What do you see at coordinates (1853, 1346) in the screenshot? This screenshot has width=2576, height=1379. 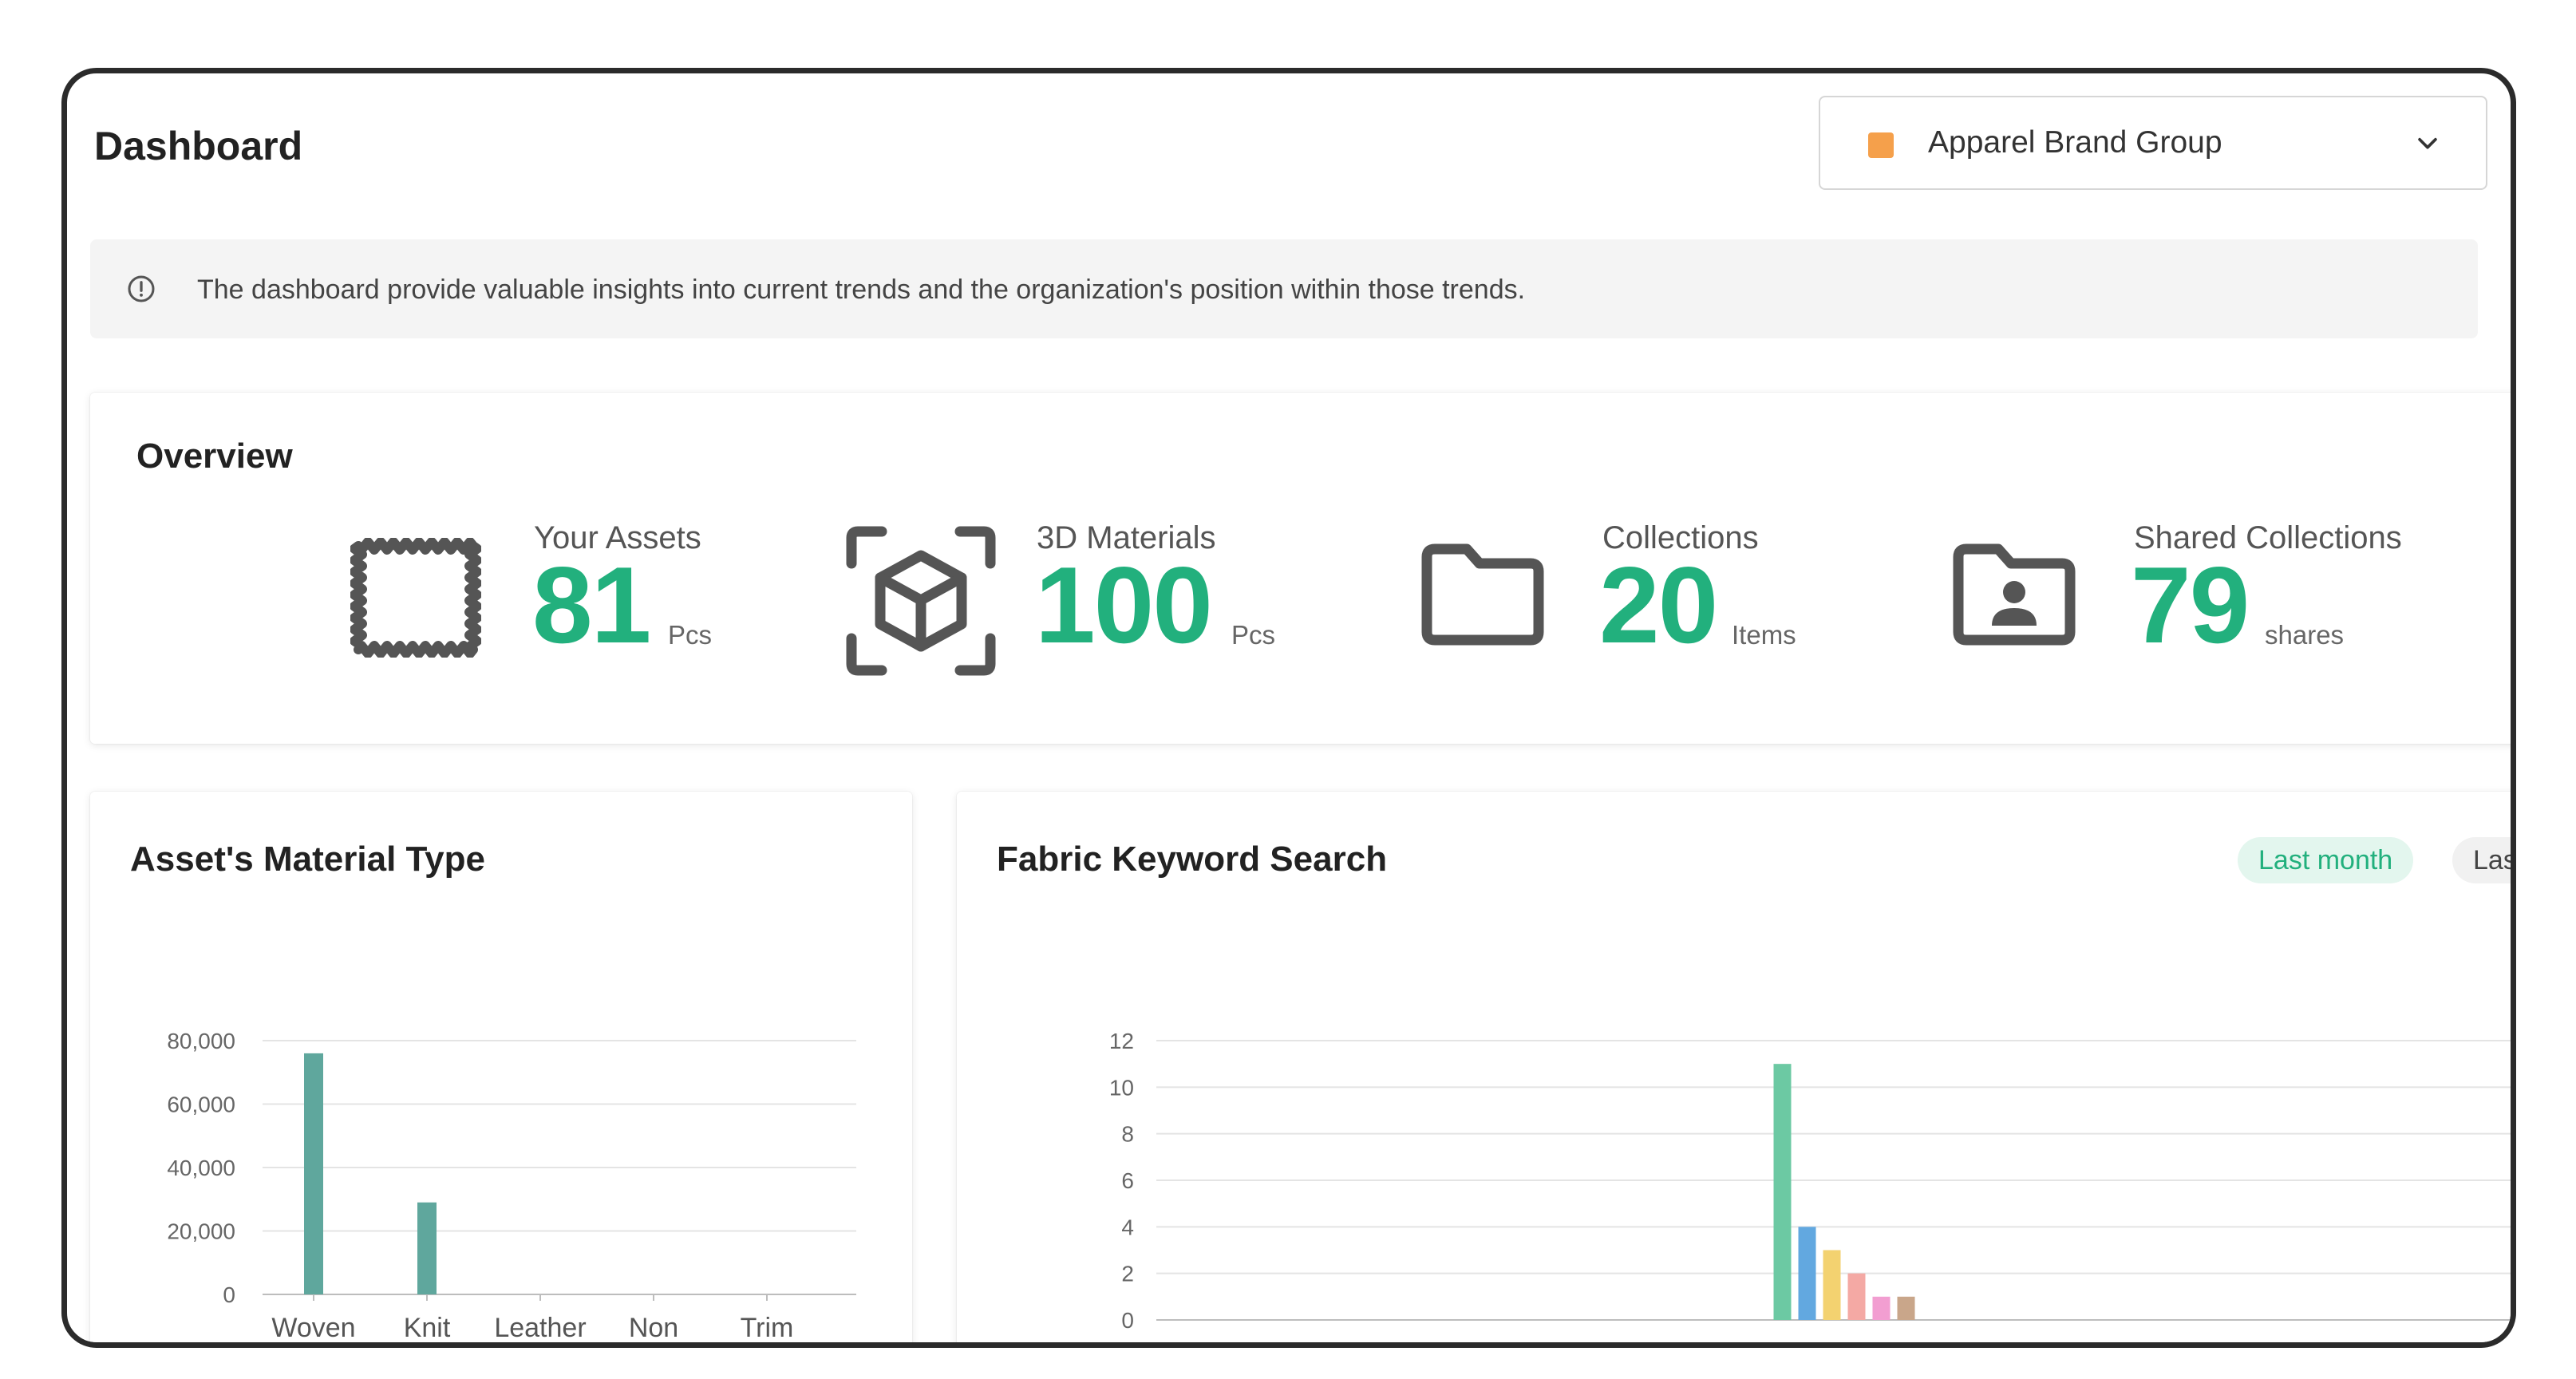 I see `x-tick-label: 18/01/2025 - 17/02/2025` at bounding box center [1853, 1346].